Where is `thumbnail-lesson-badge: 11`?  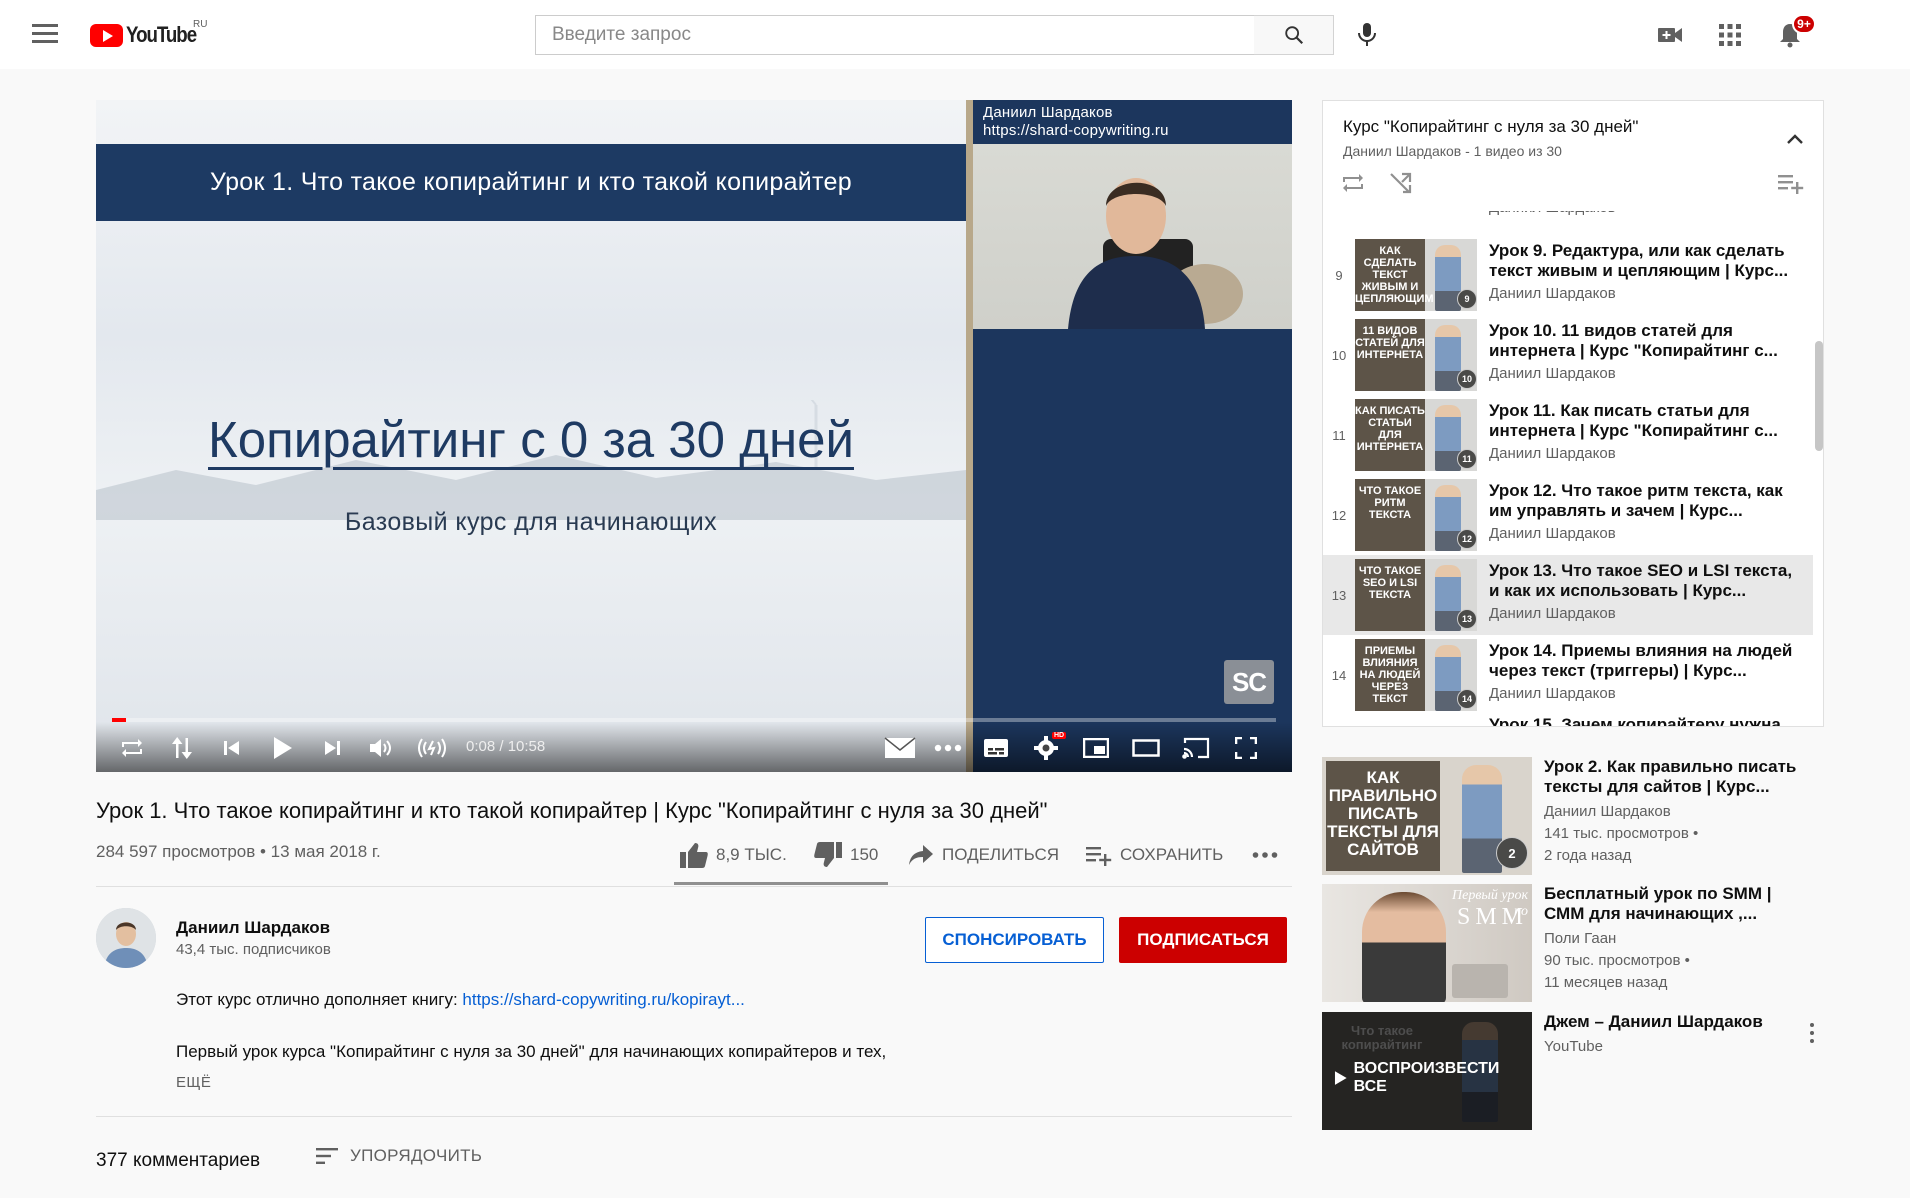
thumbnail-lesson-badge: 11 is located at coordinates (1467, 459).